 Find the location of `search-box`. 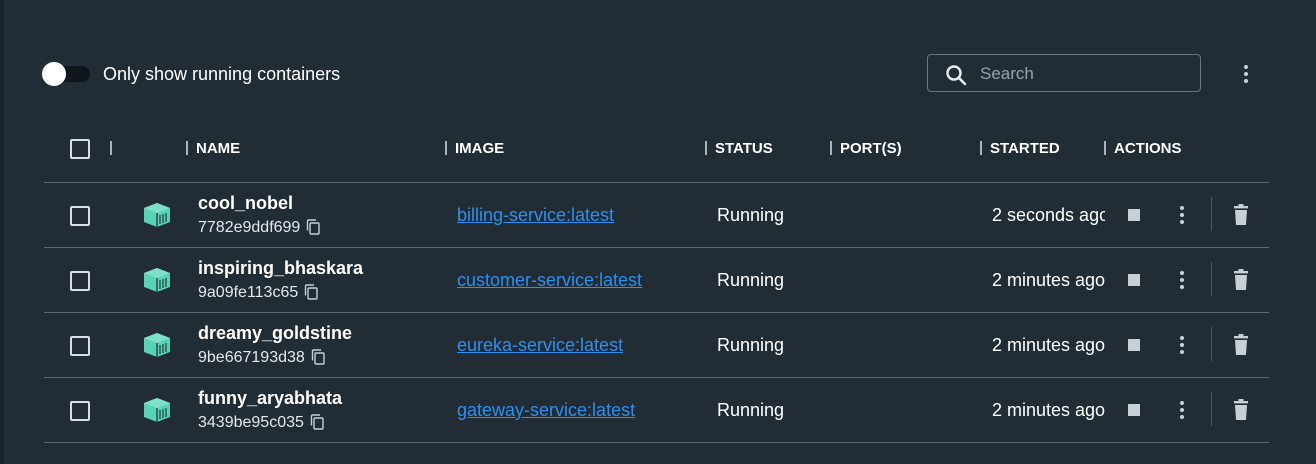

search-box is located at coordinates (1064, 73).